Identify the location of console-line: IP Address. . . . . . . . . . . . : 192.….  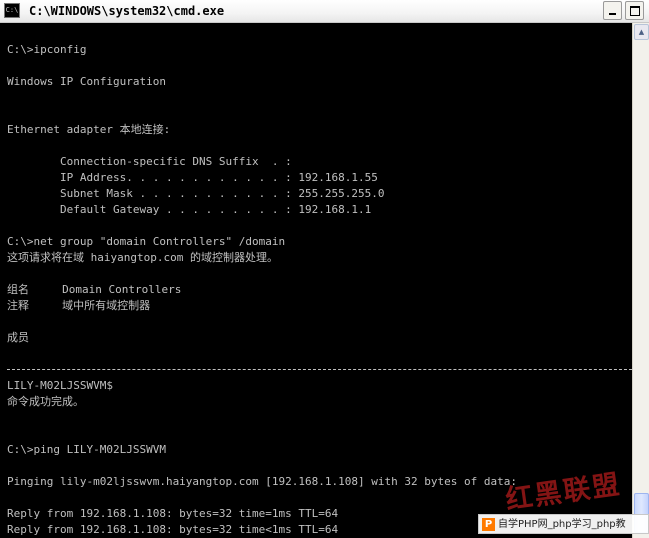
(192, 177).